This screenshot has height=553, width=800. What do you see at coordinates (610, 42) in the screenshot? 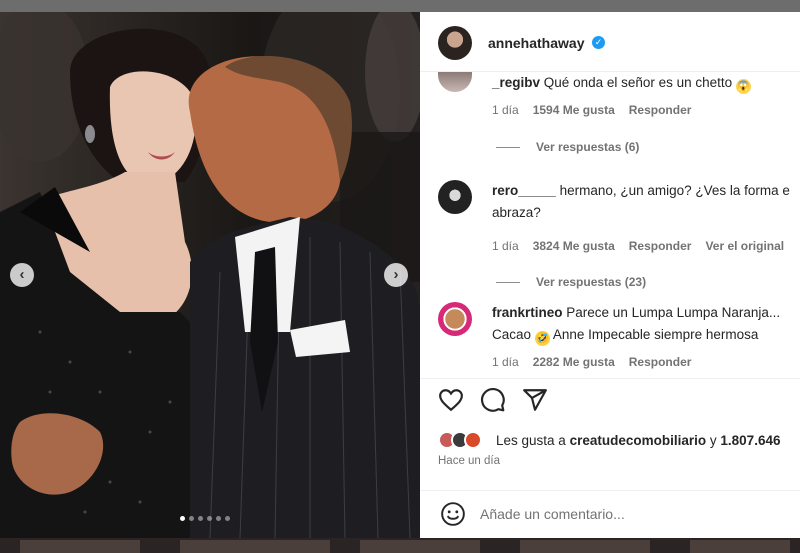
I see `post-header: annehathaway ✓` at bounding box center [610, 42].